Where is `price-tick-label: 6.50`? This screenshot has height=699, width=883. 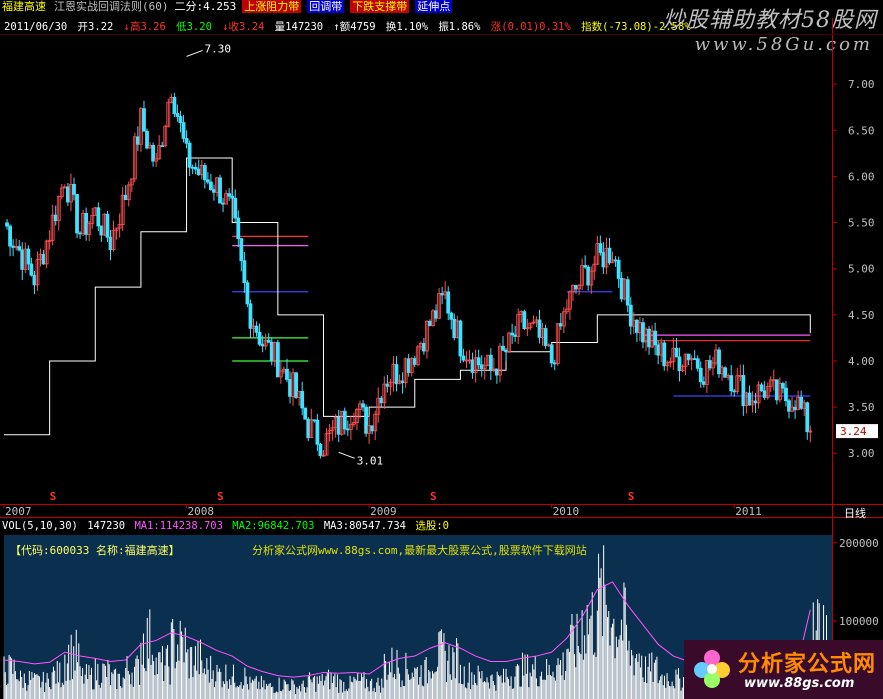
price-tick-label: 6.50 is located at coordinates (861, 130).